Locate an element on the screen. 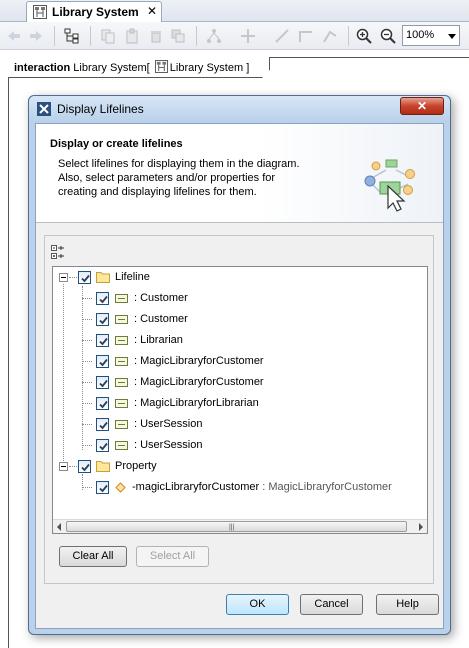 This screenshot has width=469, height=648. paste-icon is located at coordinates (132, 36).